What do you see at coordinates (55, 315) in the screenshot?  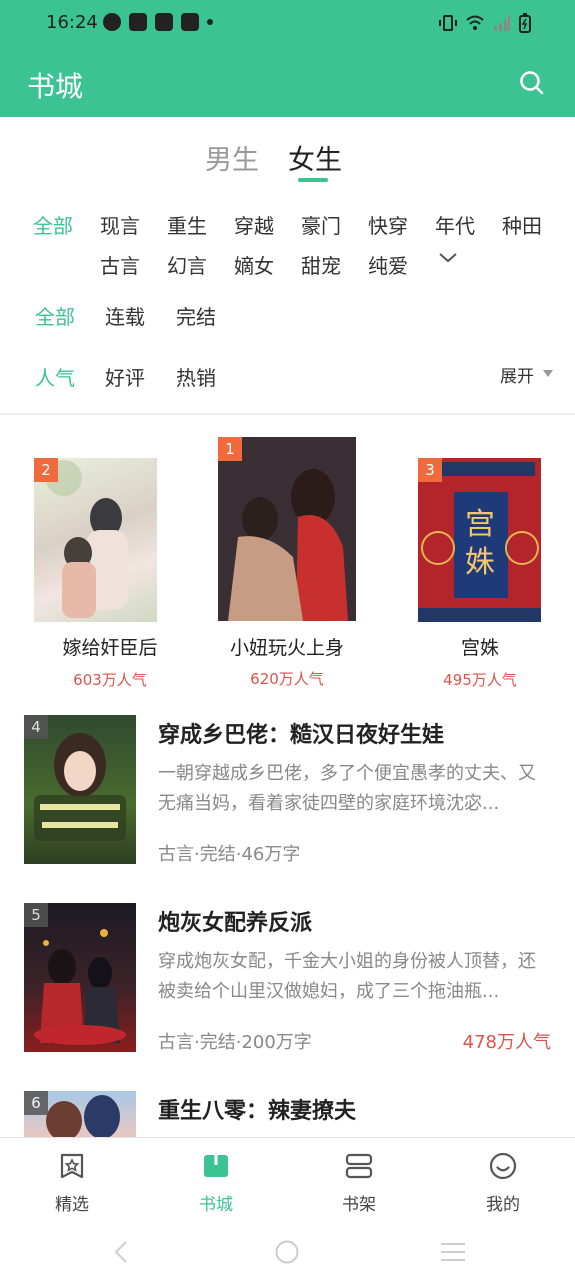 I see `status-filter-all: 全部` at bounding box center [55, 315].